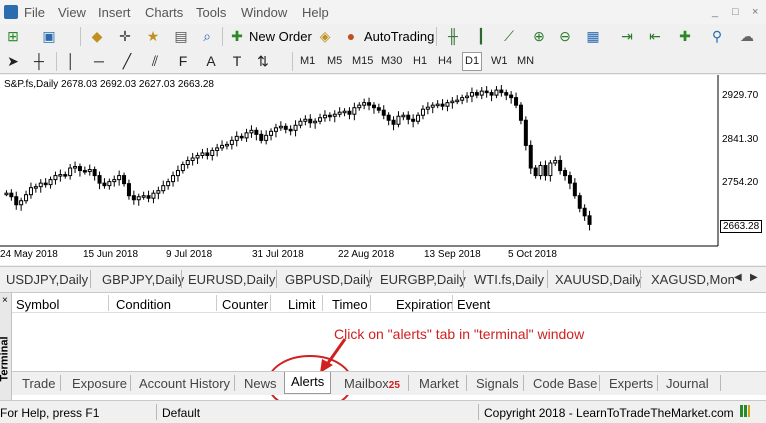 The width and height of the screenshot is (766, 423). I want to click on candlestick-icon: ┃, so click(481, 36).